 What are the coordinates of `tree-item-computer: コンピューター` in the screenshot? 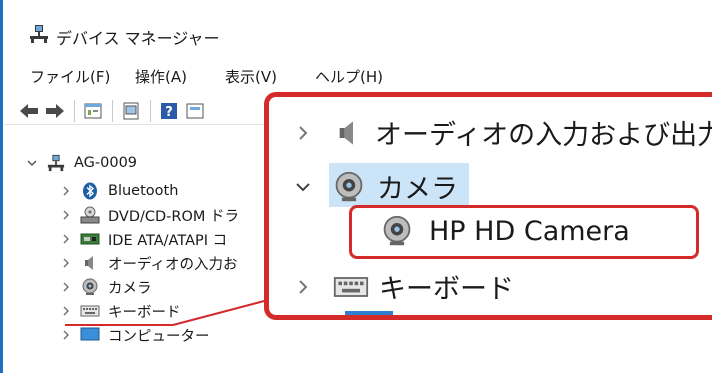 It's located at (135, 335).